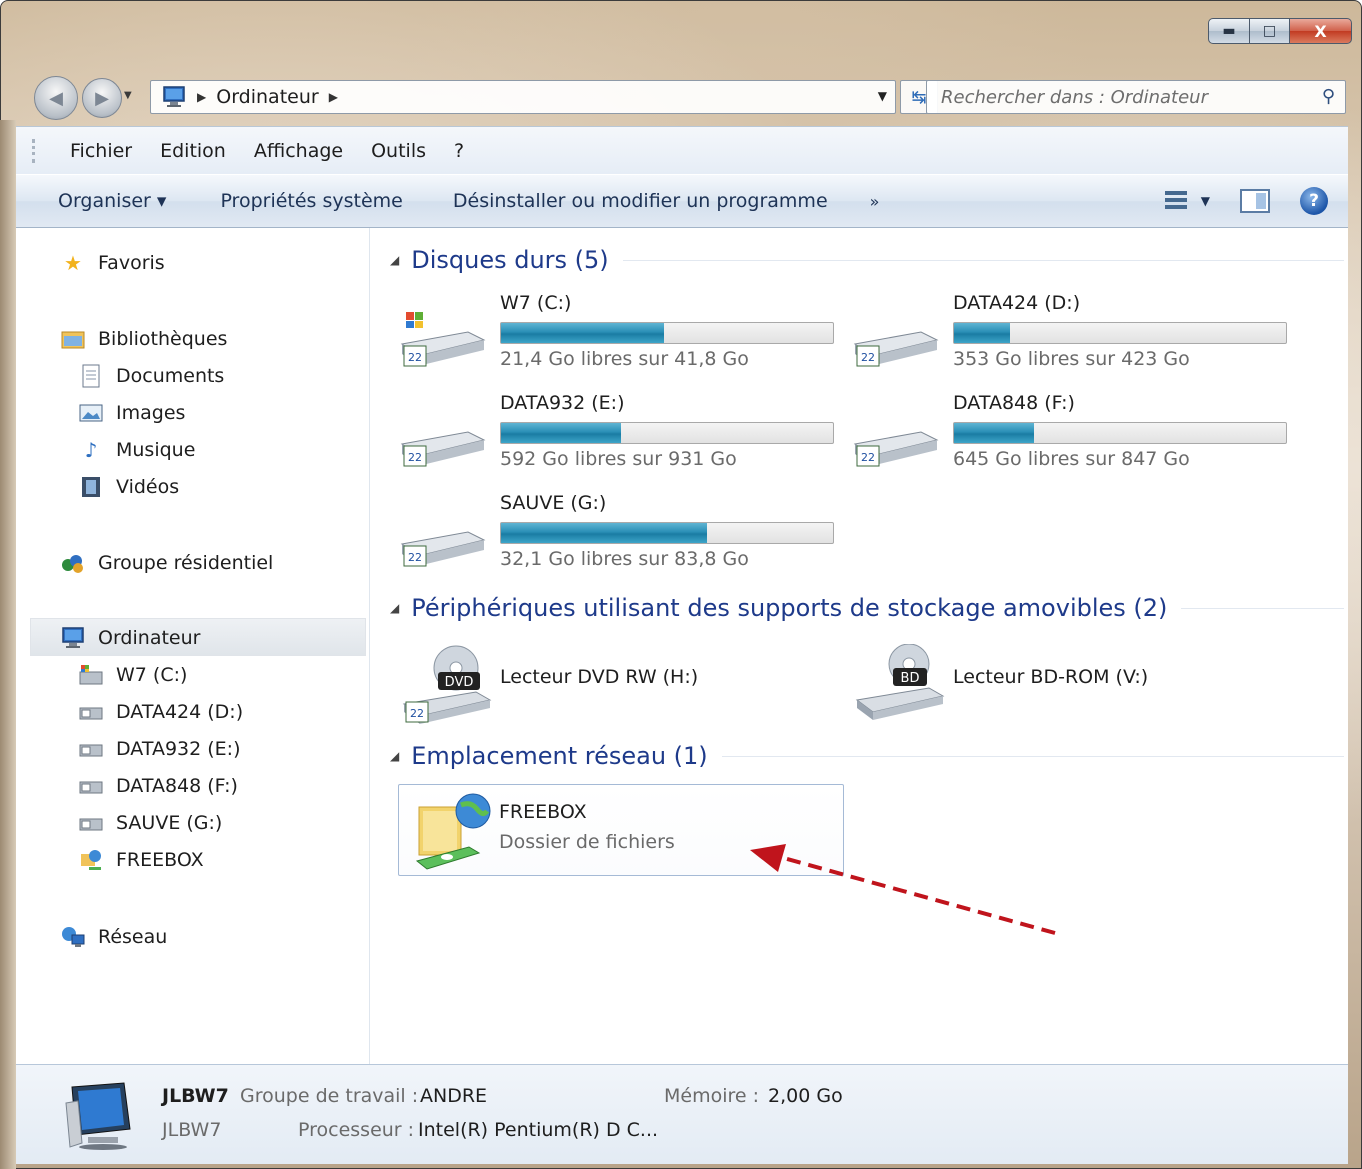 The height and width of the screenshot is (1169, 1362). I want to click on preview-pane-icon, so click(1255, 201).